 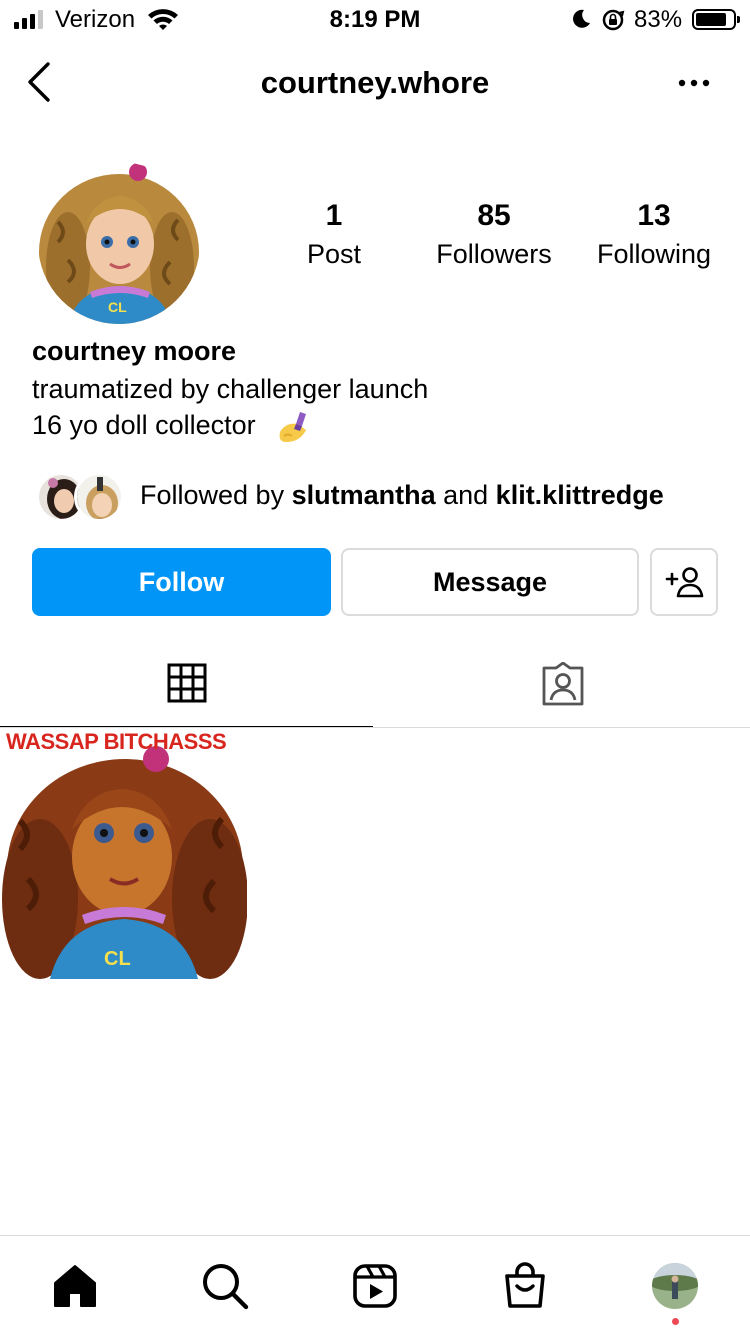 I want to click on more-horizontal-icon, so click(x=694, y=83).